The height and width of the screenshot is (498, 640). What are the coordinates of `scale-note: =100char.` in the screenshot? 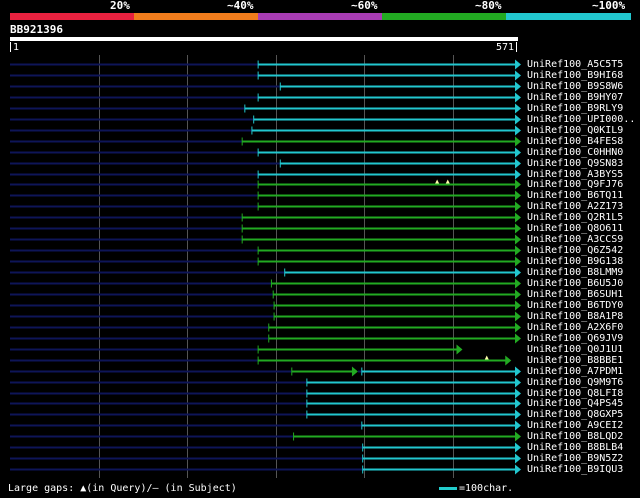 It's located at (476, 489).